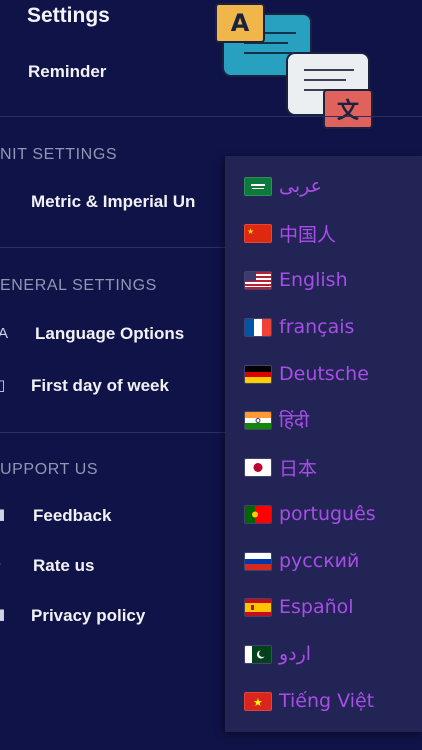  I want to click on language-option-russian: русский, so click(323, 561).